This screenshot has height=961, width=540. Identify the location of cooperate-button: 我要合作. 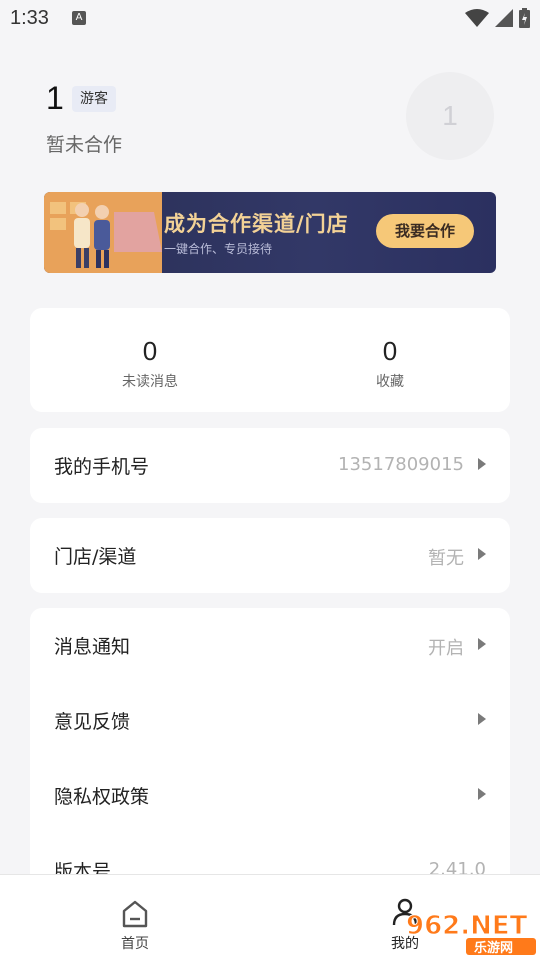
(425, 231).